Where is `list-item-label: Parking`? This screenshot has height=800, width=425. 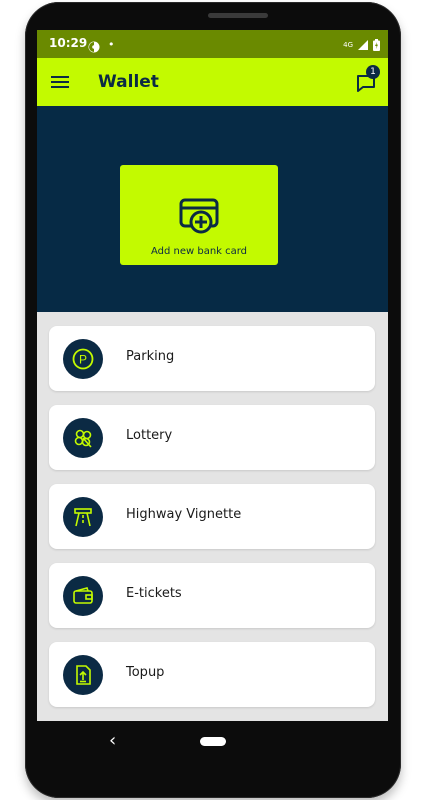
list-item-label: Parking is located at coordinates (150, 356).